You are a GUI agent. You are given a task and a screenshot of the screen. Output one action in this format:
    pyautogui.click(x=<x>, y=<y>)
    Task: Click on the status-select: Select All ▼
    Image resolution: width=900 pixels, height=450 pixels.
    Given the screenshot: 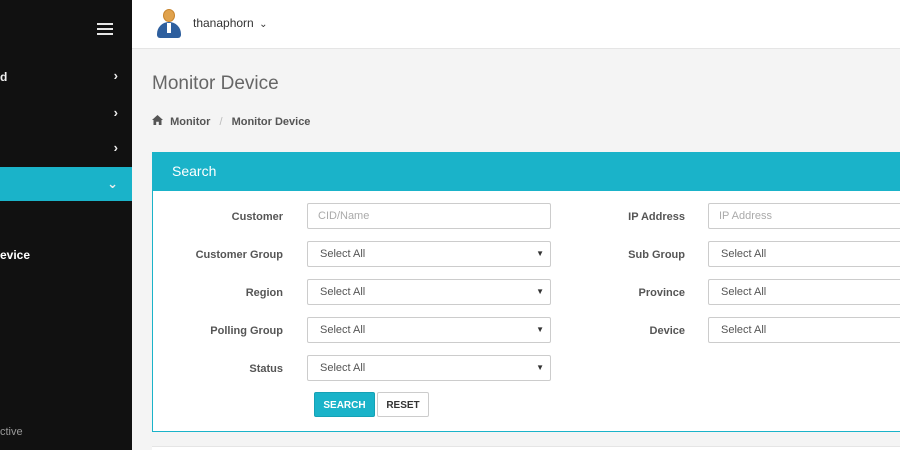 What is the action you would take?
    pyautogui.click(x=429, y=368)
    